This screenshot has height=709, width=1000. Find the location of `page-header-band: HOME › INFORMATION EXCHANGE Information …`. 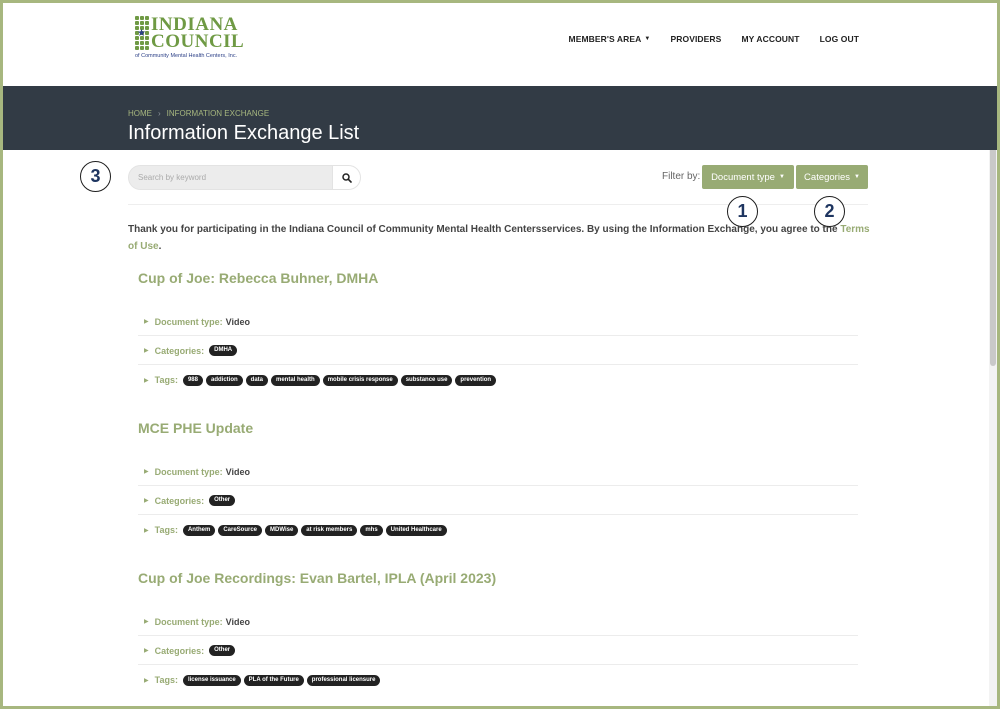

page-header-band: HOME › INFORMATION EXCHANGE Information … is located at coordinates (500, 118).